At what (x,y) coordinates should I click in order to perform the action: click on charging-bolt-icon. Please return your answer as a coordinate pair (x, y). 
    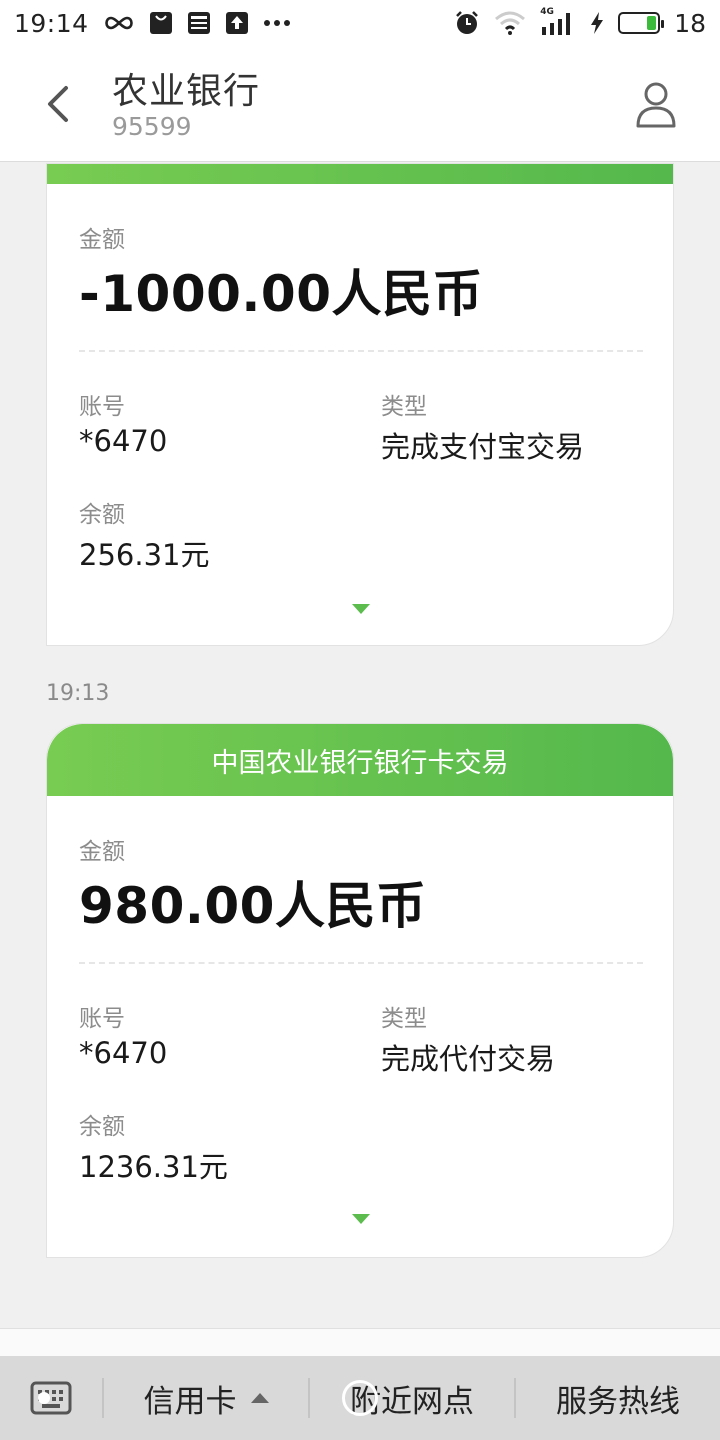
    Looking at the image, I should click on (597, 23).